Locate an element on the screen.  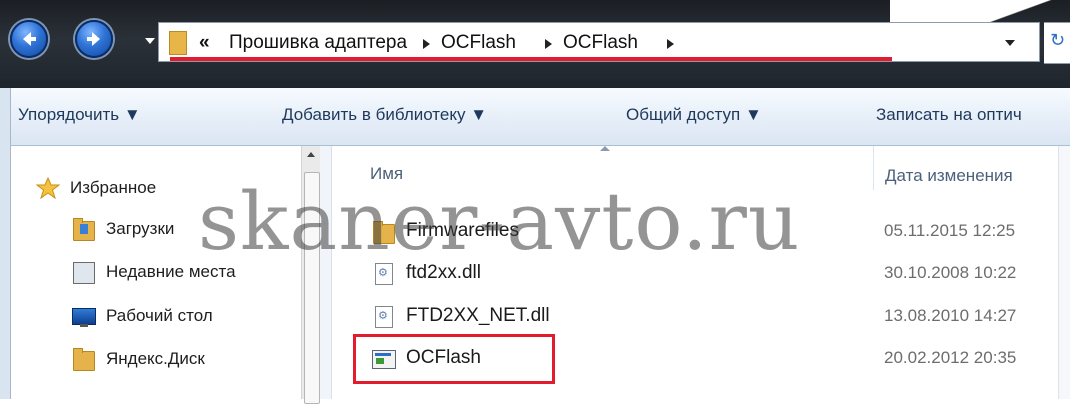
arrow-left-icon is located at coordinates (29, 39).